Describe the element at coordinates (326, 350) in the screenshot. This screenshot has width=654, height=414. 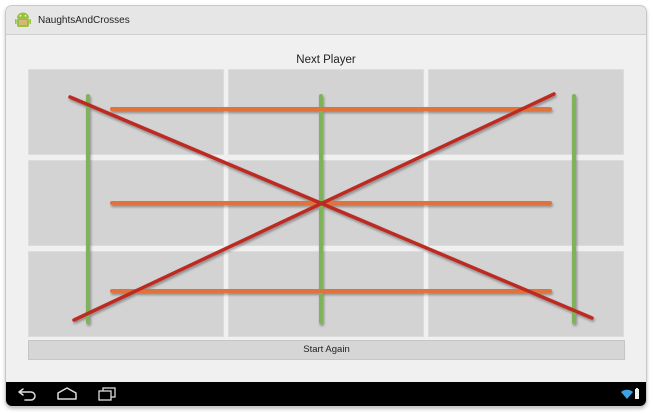
I see `start-again-button: Start Again` at that location.